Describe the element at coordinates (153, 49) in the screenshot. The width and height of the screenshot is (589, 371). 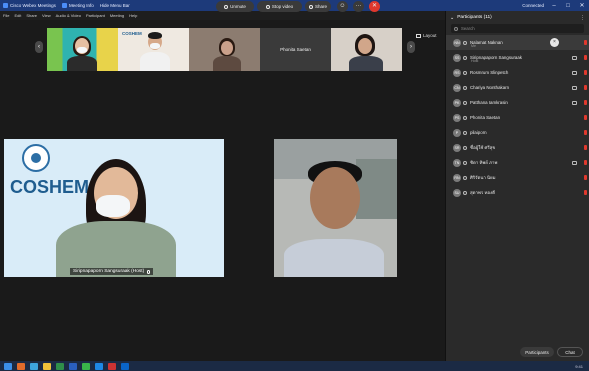
I see `gallery-tile-2: COSHEM` at that location.